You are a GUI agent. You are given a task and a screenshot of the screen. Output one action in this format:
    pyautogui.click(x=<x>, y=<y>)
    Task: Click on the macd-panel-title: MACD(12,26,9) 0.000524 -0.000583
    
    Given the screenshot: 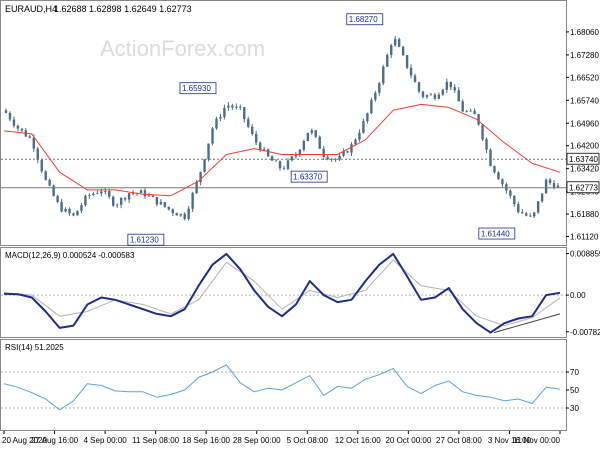 What is the action you would take?
    pyautogui.click(x=70, y=255)
    